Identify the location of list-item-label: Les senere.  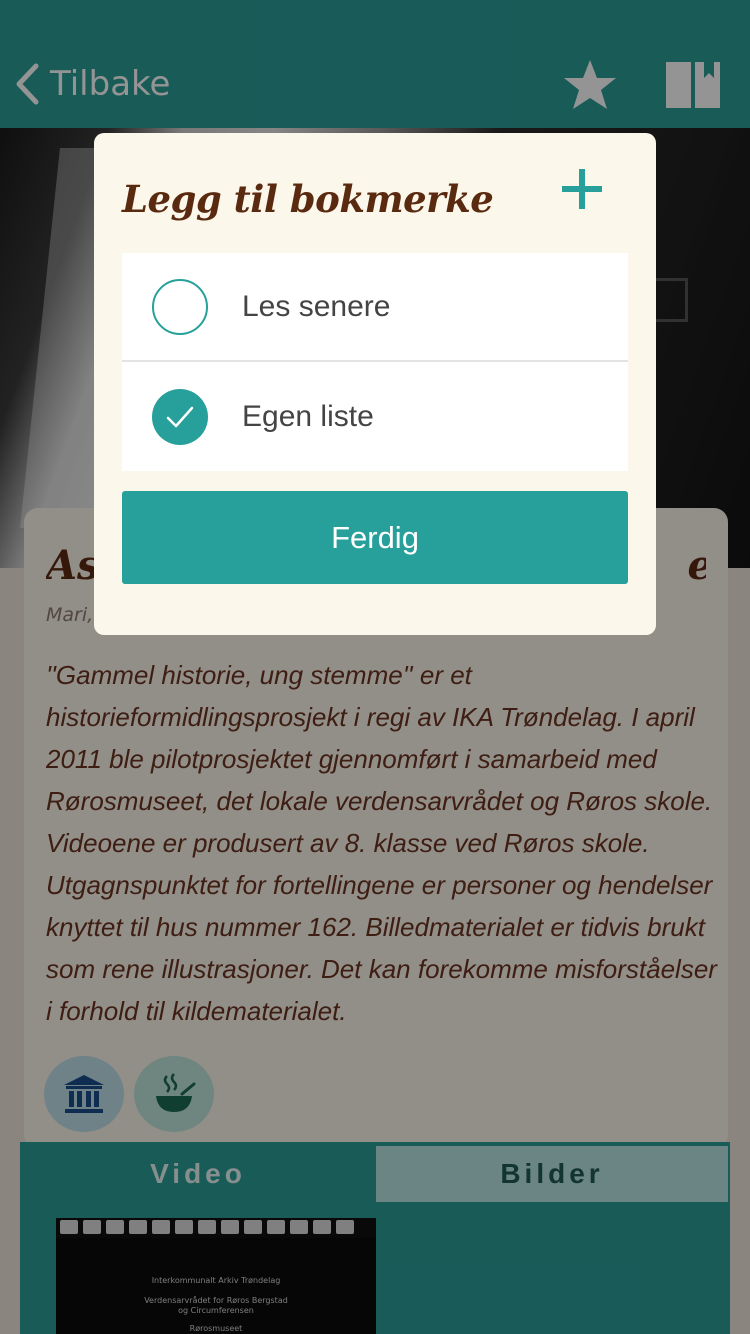
(316, 306).